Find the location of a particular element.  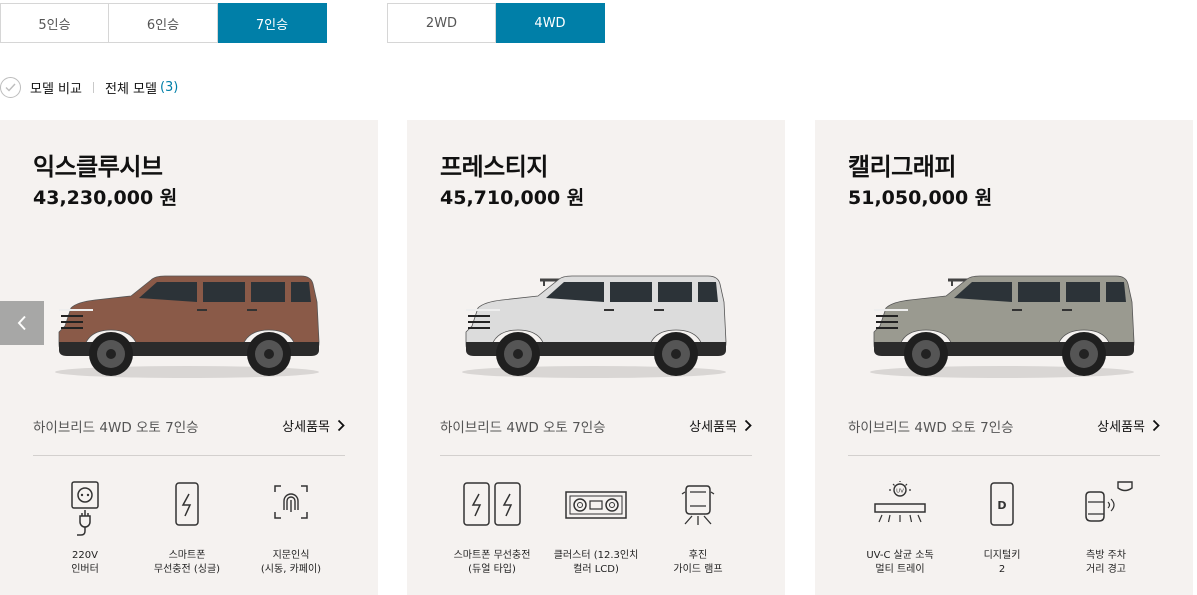

model-price: 45,710,000 원 is located at coordinates (512, 198).